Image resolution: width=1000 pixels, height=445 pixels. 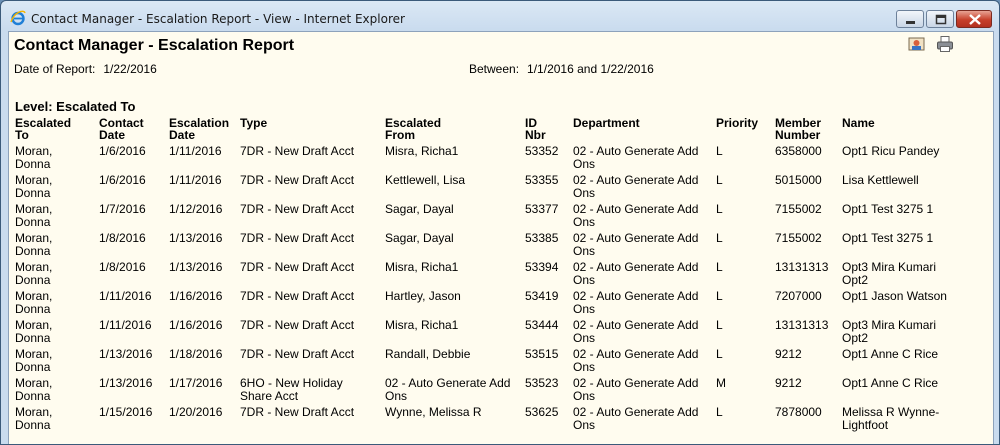 I want to click on contact-date-cell: 1/15/2016, so click(x=126, y=412).